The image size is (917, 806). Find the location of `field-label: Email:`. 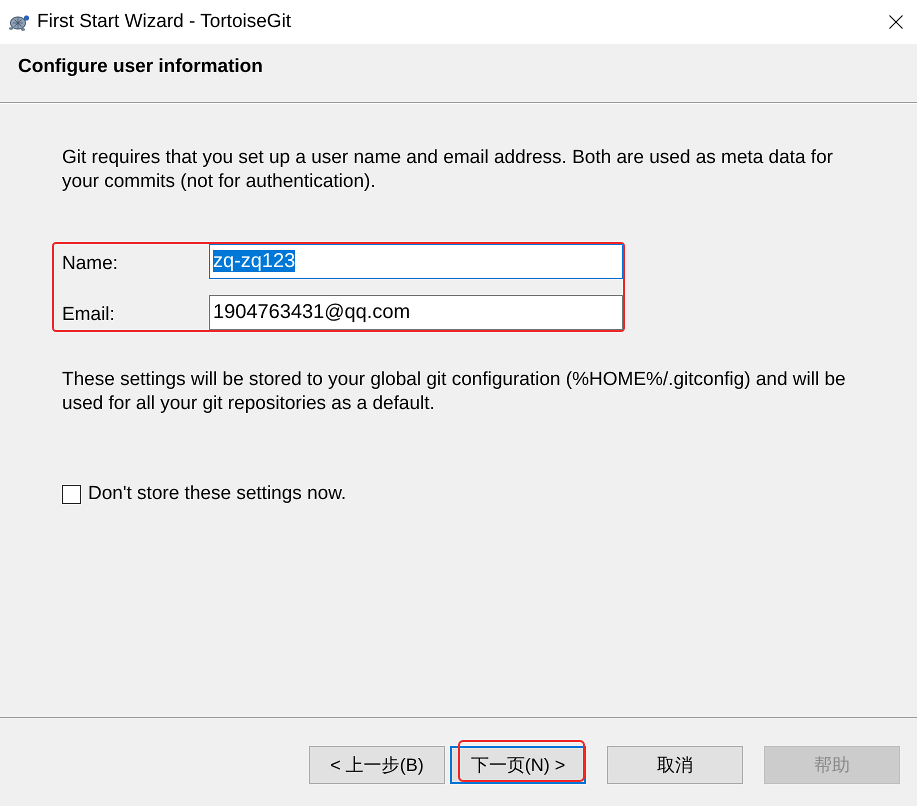

field-label: Email: is located at coordinates (89, 315).